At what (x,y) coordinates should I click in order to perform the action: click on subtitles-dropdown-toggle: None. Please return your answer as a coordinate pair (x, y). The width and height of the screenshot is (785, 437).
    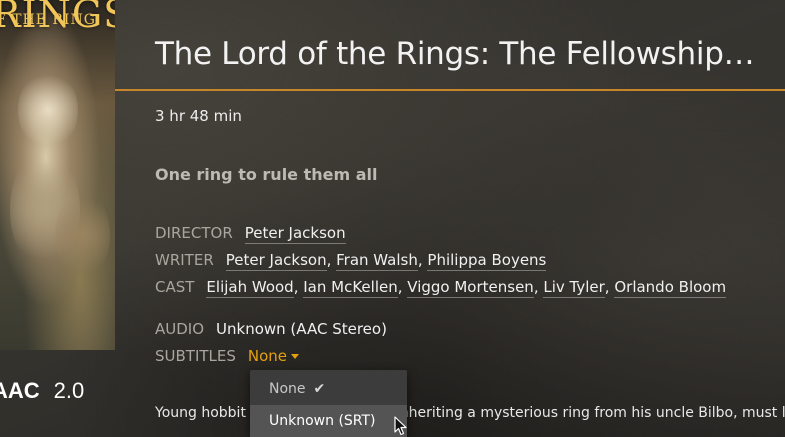
    Looking at the image, I should click on (273, 356).